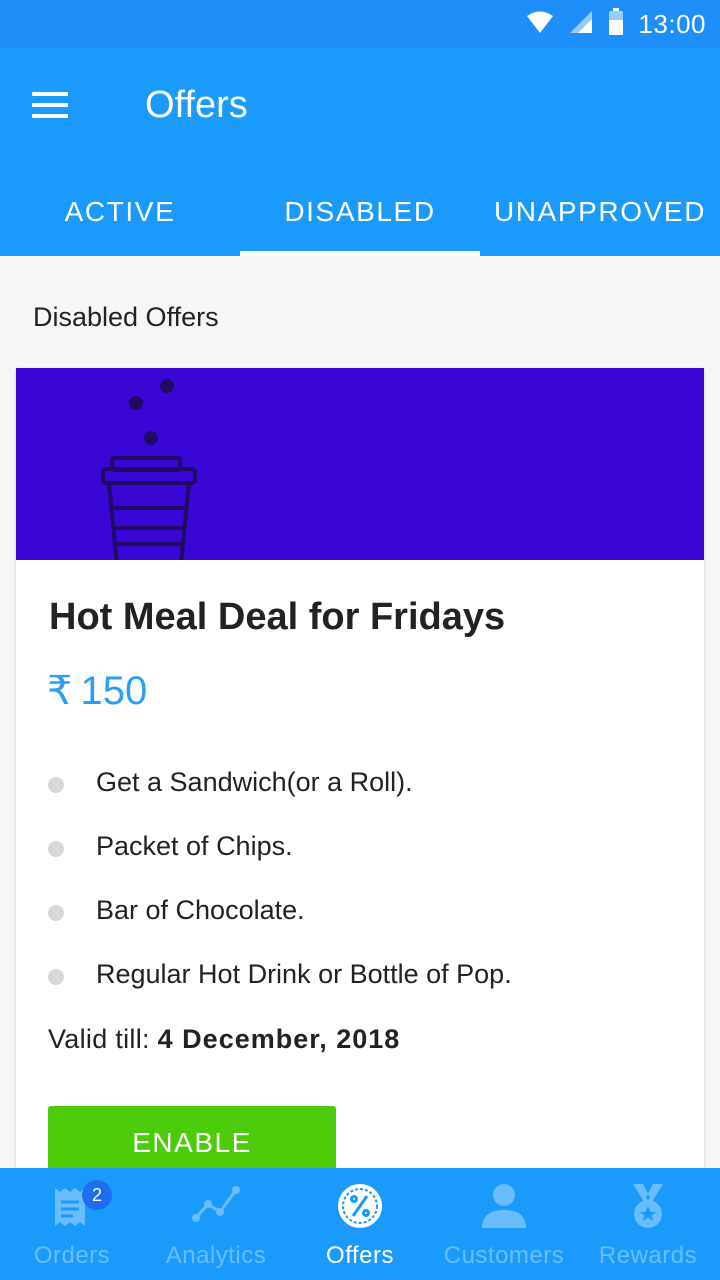 The height and width of the screenshot is (1280, 720). Describe the element at coordinates (216, 1224) in the screenshot. I see `nav-analytics: Analytics` at that location.